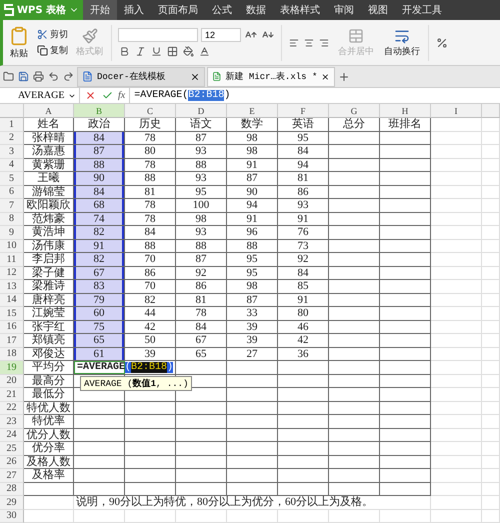  Describe the element at coordinates (49, 449) in the screenshot. I see `table-cell: 优分率` at that location.